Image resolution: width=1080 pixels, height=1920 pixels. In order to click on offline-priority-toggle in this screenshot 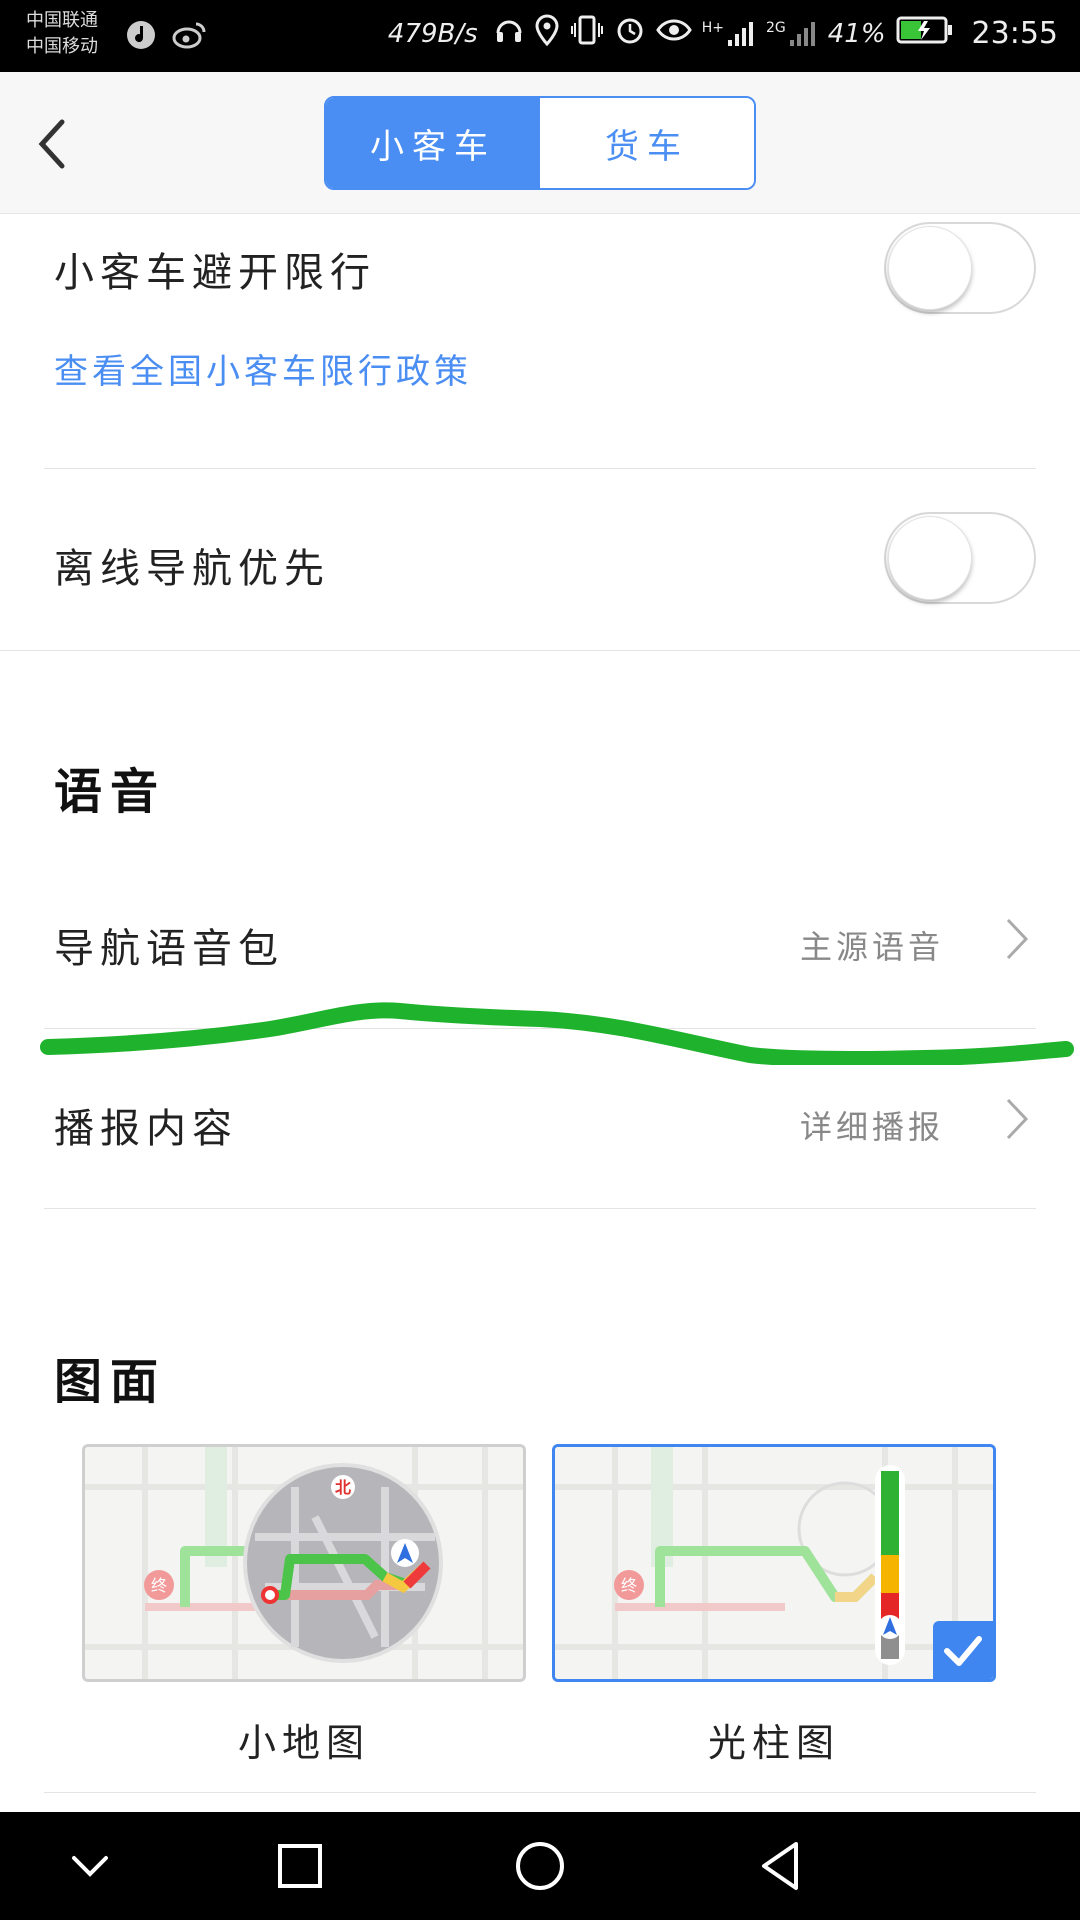, I will do `click(960, 558)`.